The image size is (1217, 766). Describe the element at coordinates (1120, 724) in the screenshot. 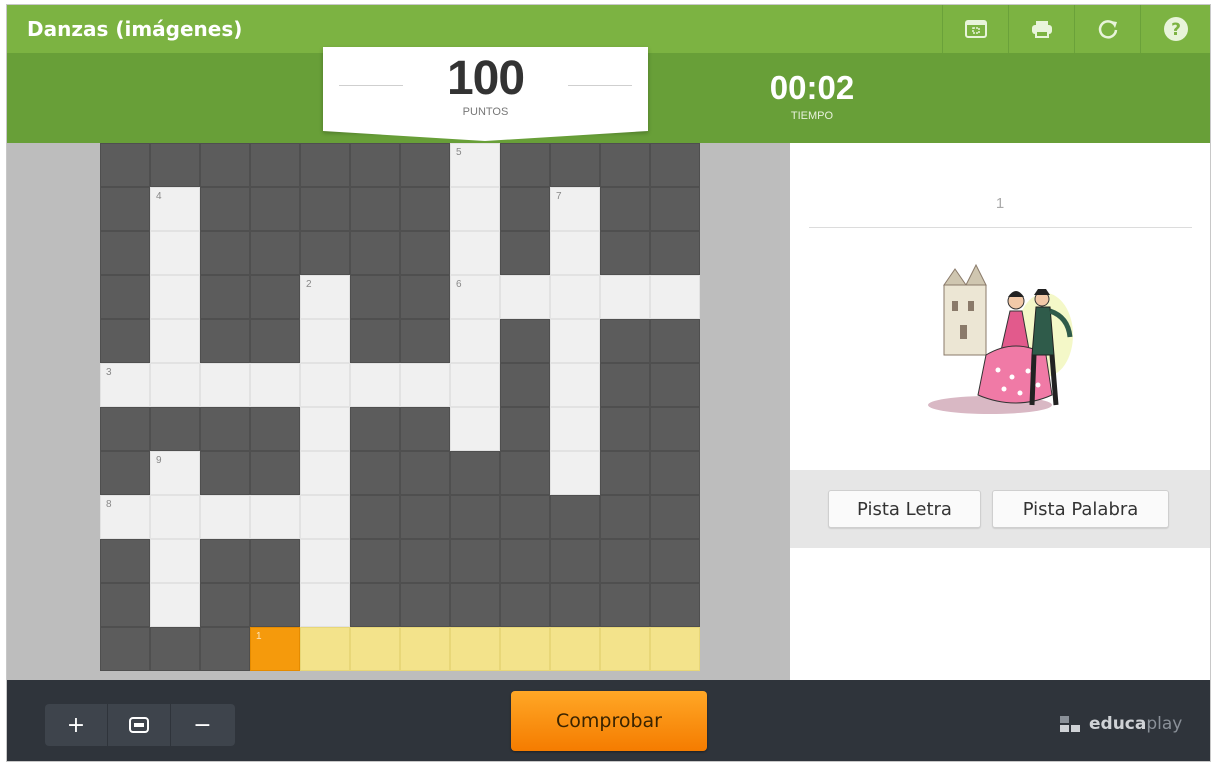

I see `brand-logo: educa play` at that location.